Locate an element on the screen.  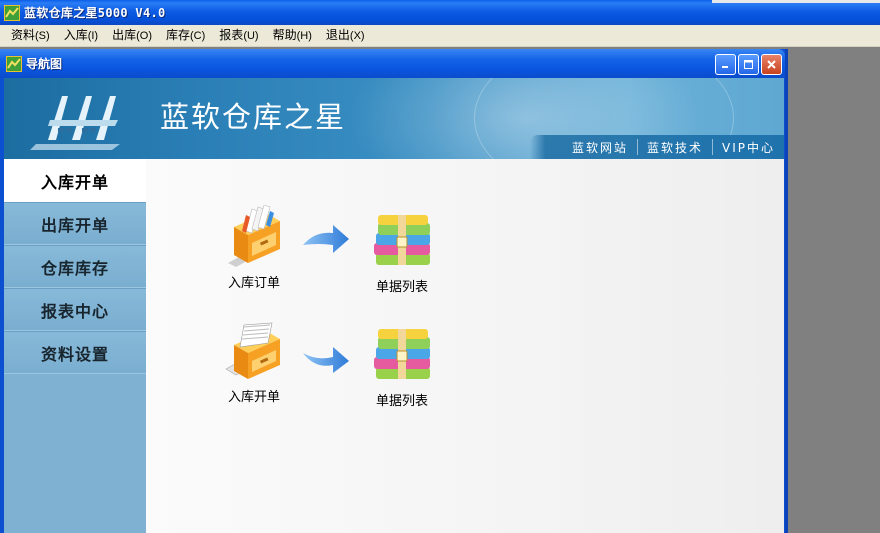
close-button is located at coordinates (771, 64).